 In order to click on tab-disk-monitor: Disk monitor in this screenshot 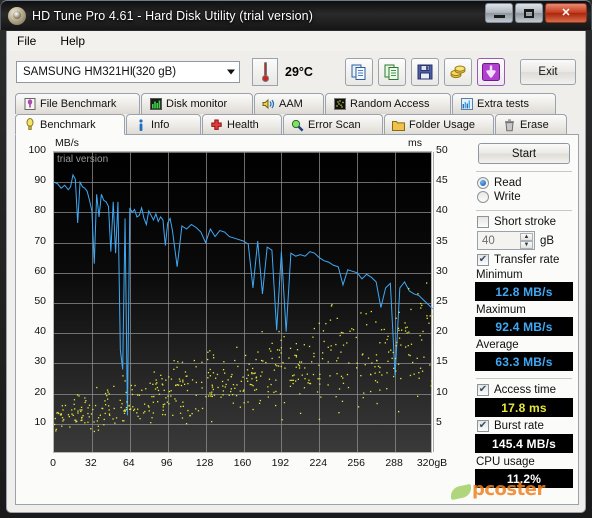, I will do `click(197, 103)`.